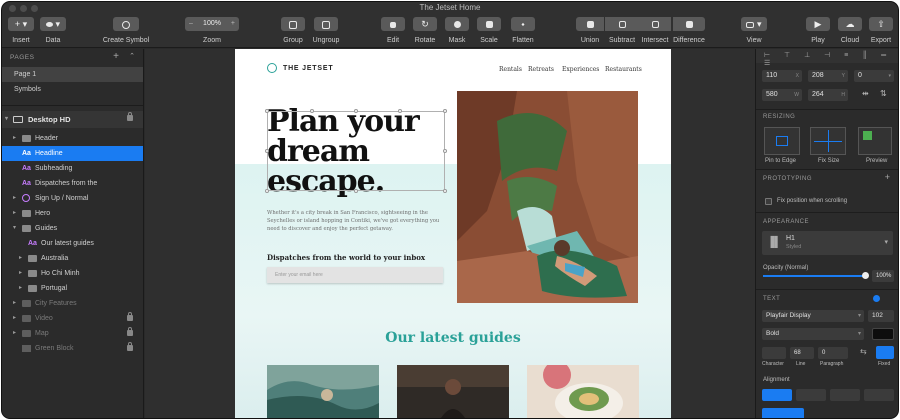  I want to click on y-position-field: 208 Y, so click(828, 76).